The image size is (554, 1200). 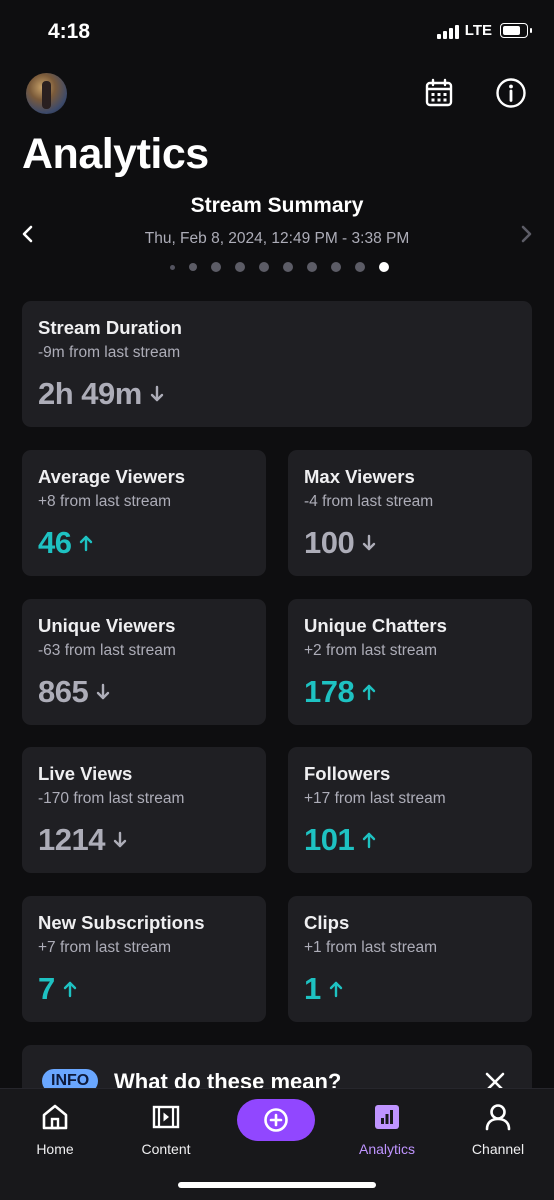 I want to click on stat-change: +2 from last stream, so click(x=371, y=650).